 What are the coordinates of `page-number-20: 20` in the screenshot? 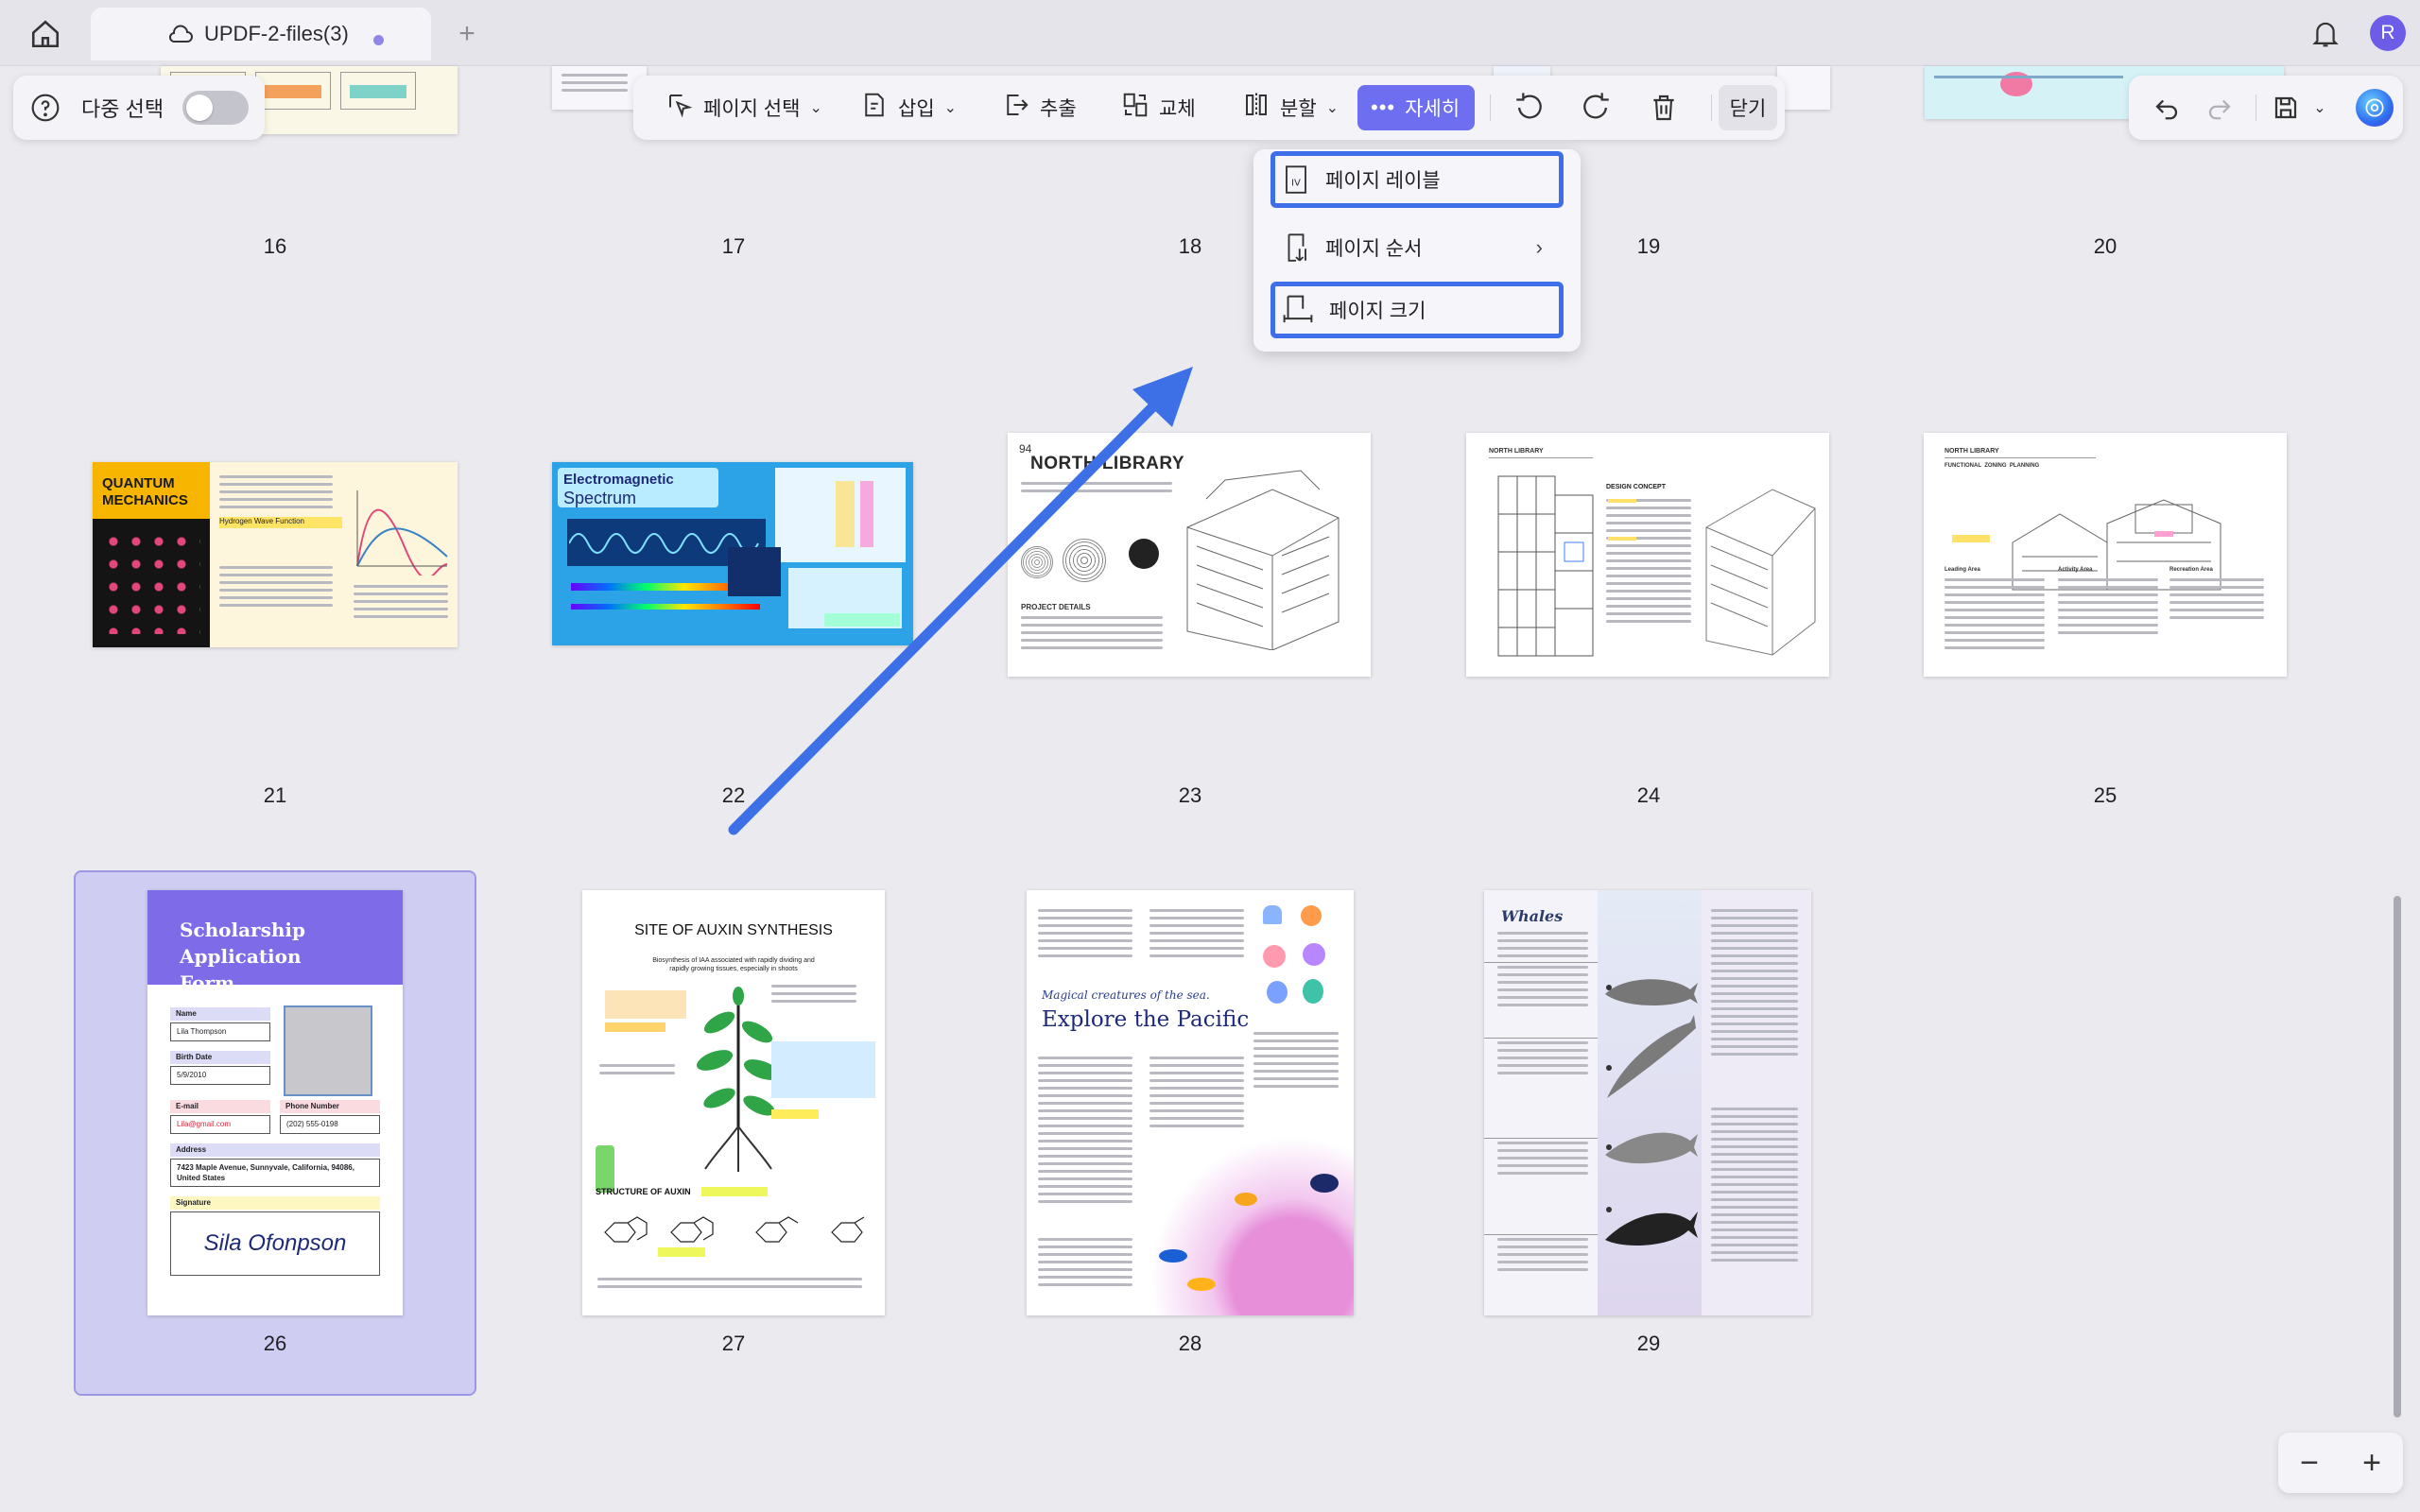 It's located at (2105, 246).